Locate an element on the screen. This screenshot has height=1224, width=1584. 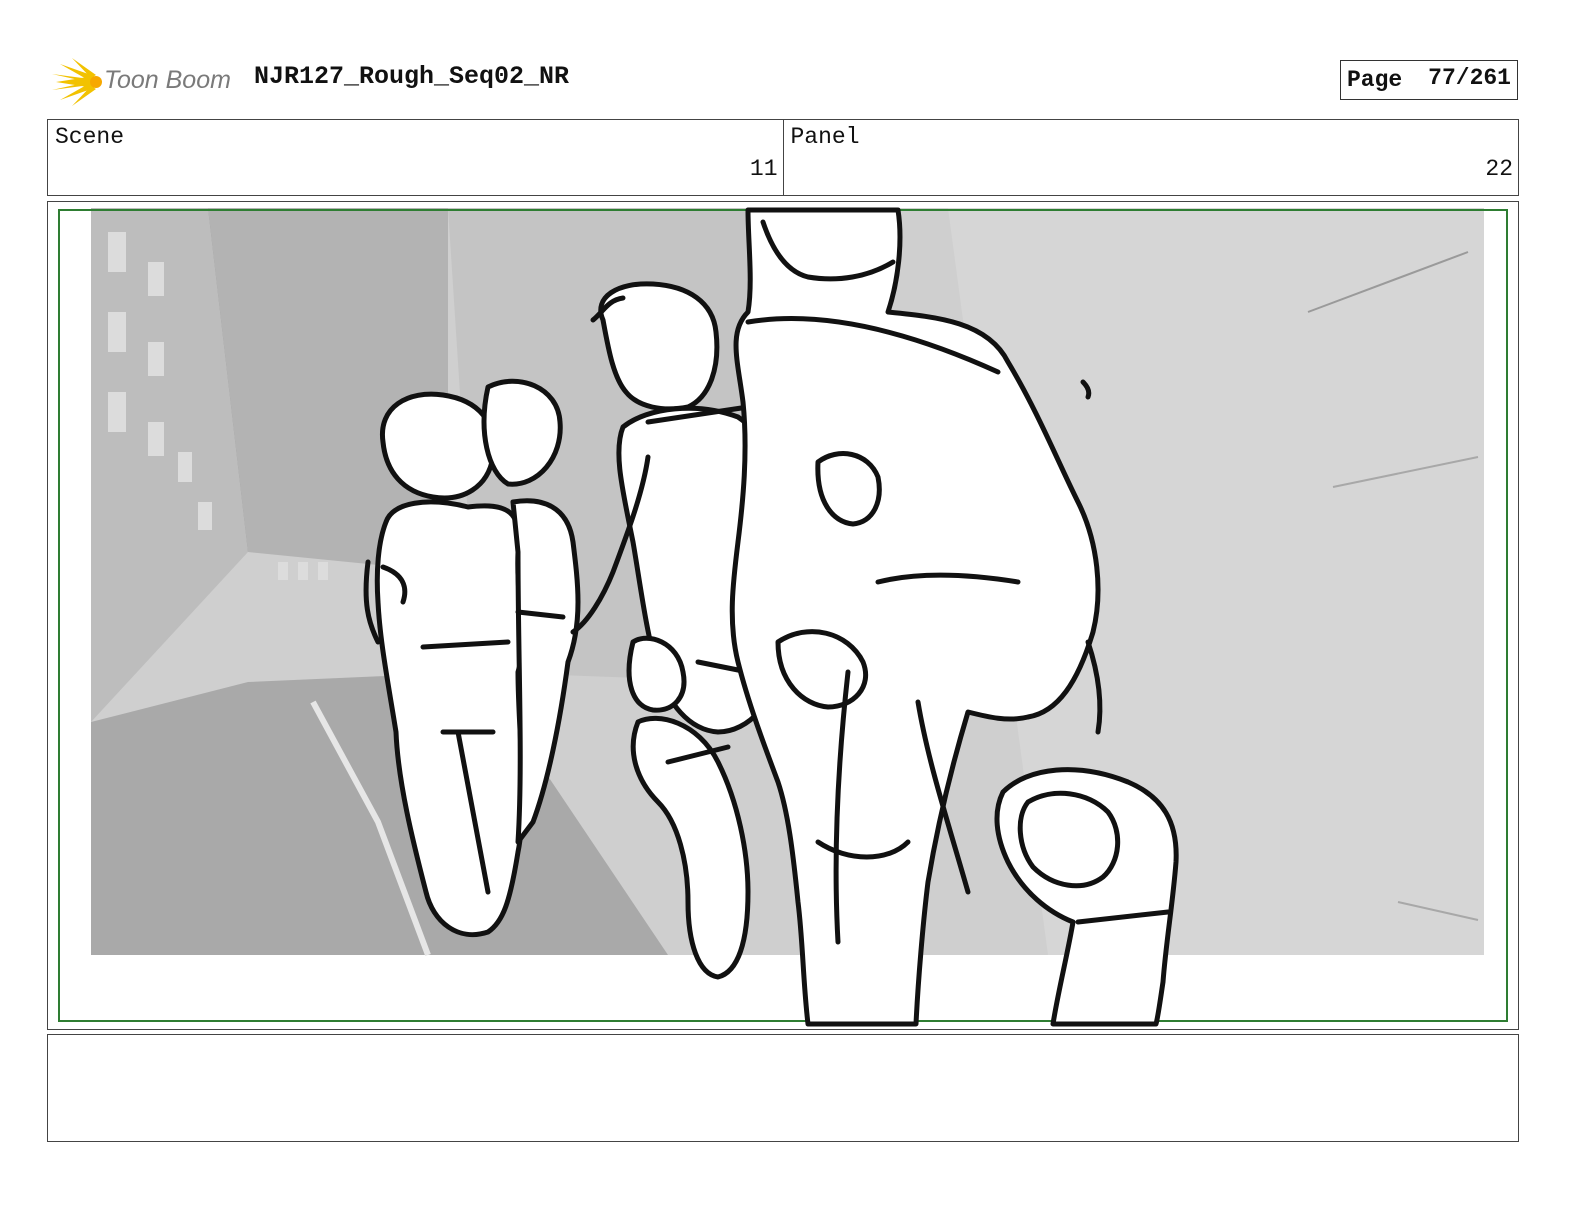
panel-label: Panel is located at coordinates (825, 137).